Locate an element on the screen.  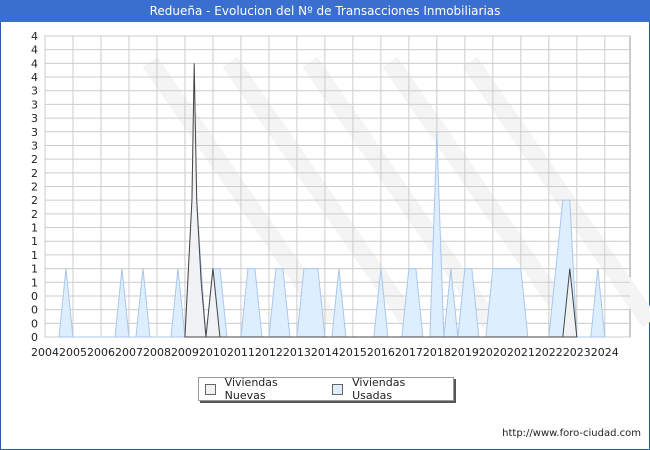
x-tick-label: 2007 is located at coordinates (129, 352).